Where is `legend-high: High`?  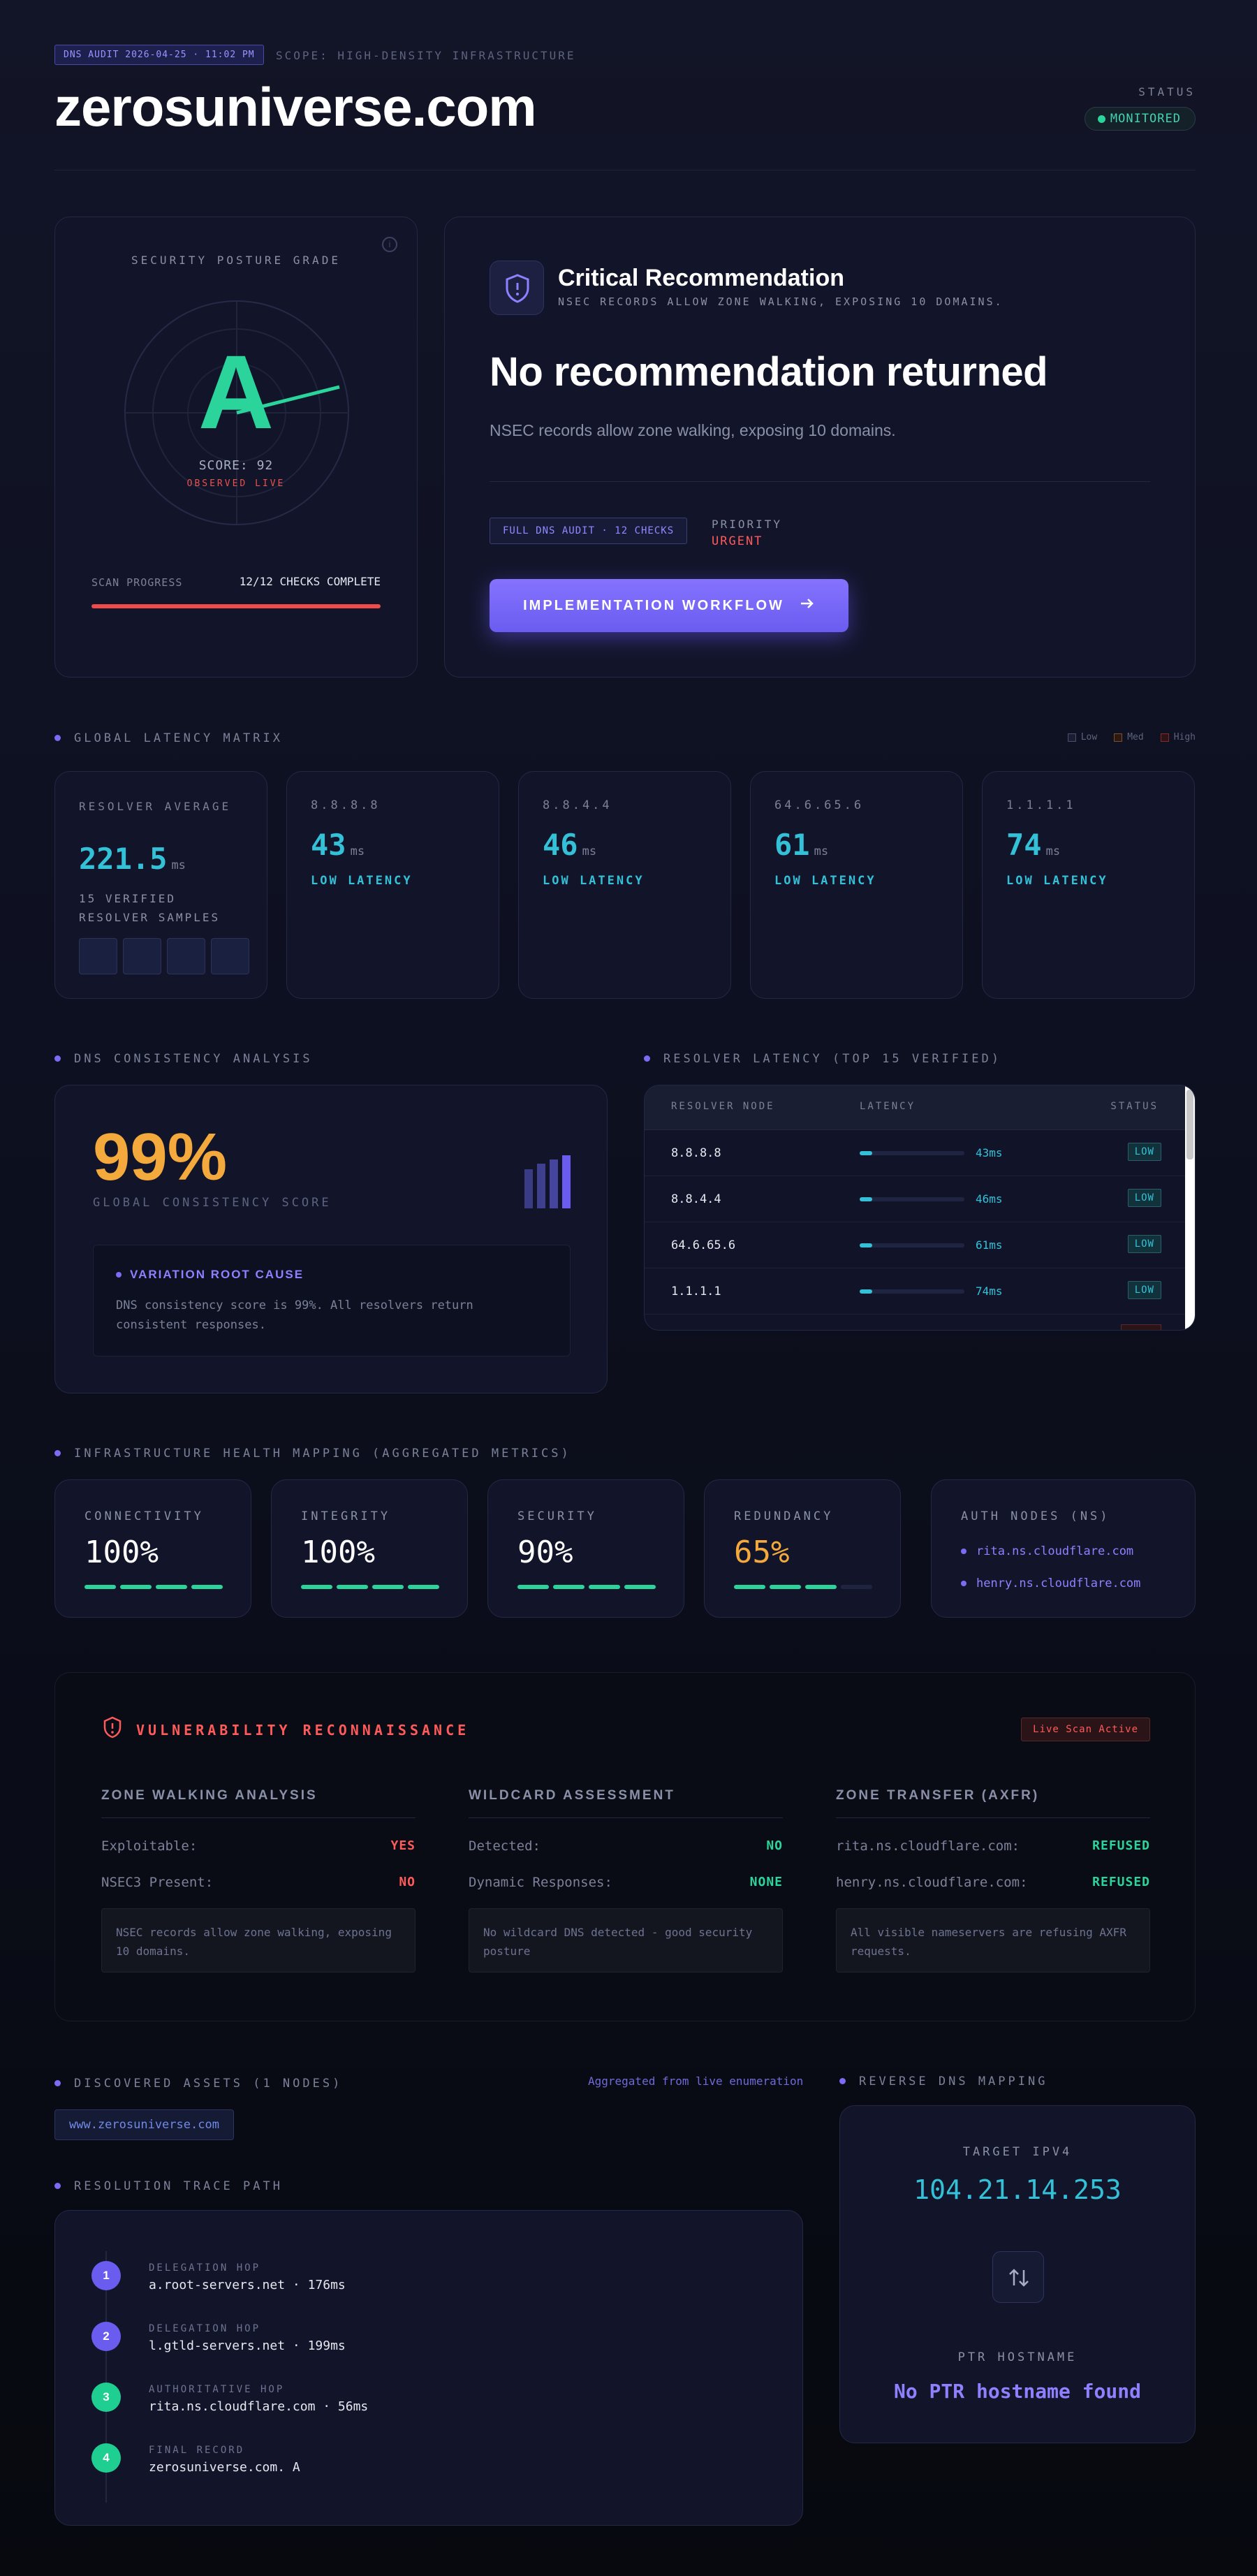 legend-high: High is located at coordinates (1178, 737).